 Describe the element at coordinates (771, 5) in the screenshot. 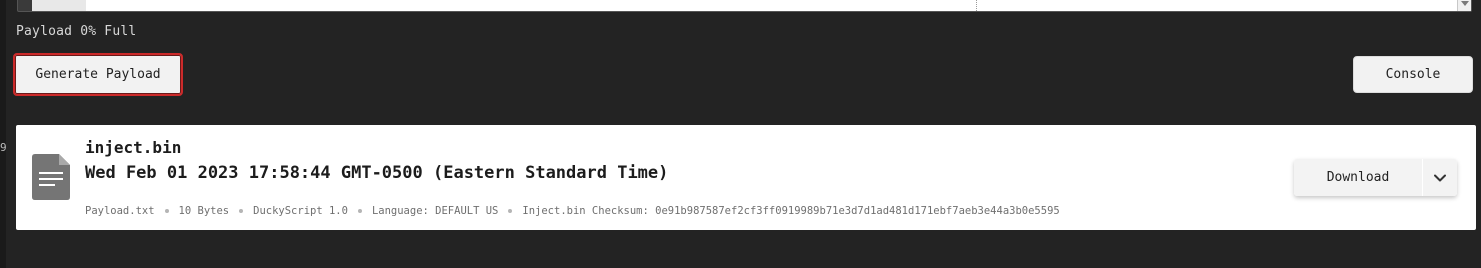

I see `editor-text-area` at that location.